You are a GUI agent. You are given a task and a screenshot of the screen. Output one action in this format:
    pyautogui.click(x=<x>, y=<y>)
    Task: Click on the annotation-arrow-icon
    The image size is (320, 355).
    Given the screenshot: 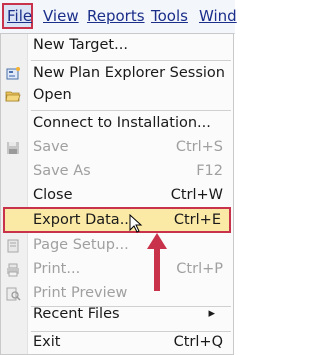 What is the action you would take?
    pyautogui.click(x=157, y=262)
    